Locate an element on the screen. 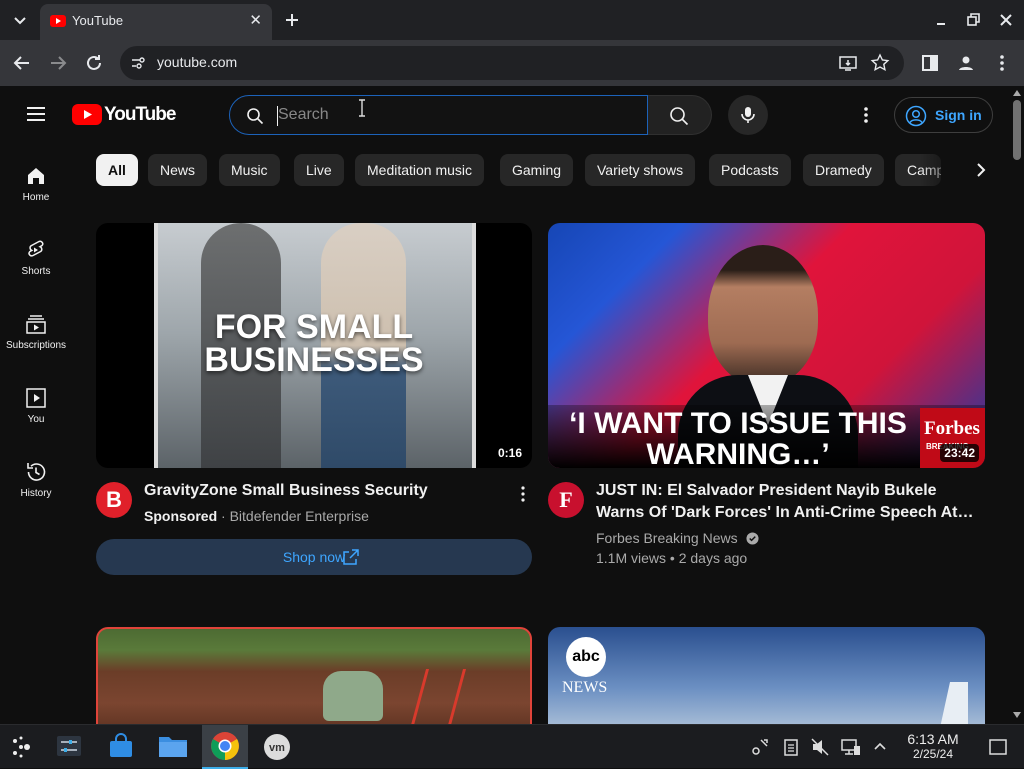  scroll-up-arrow is located at coordinates (1017, 93).